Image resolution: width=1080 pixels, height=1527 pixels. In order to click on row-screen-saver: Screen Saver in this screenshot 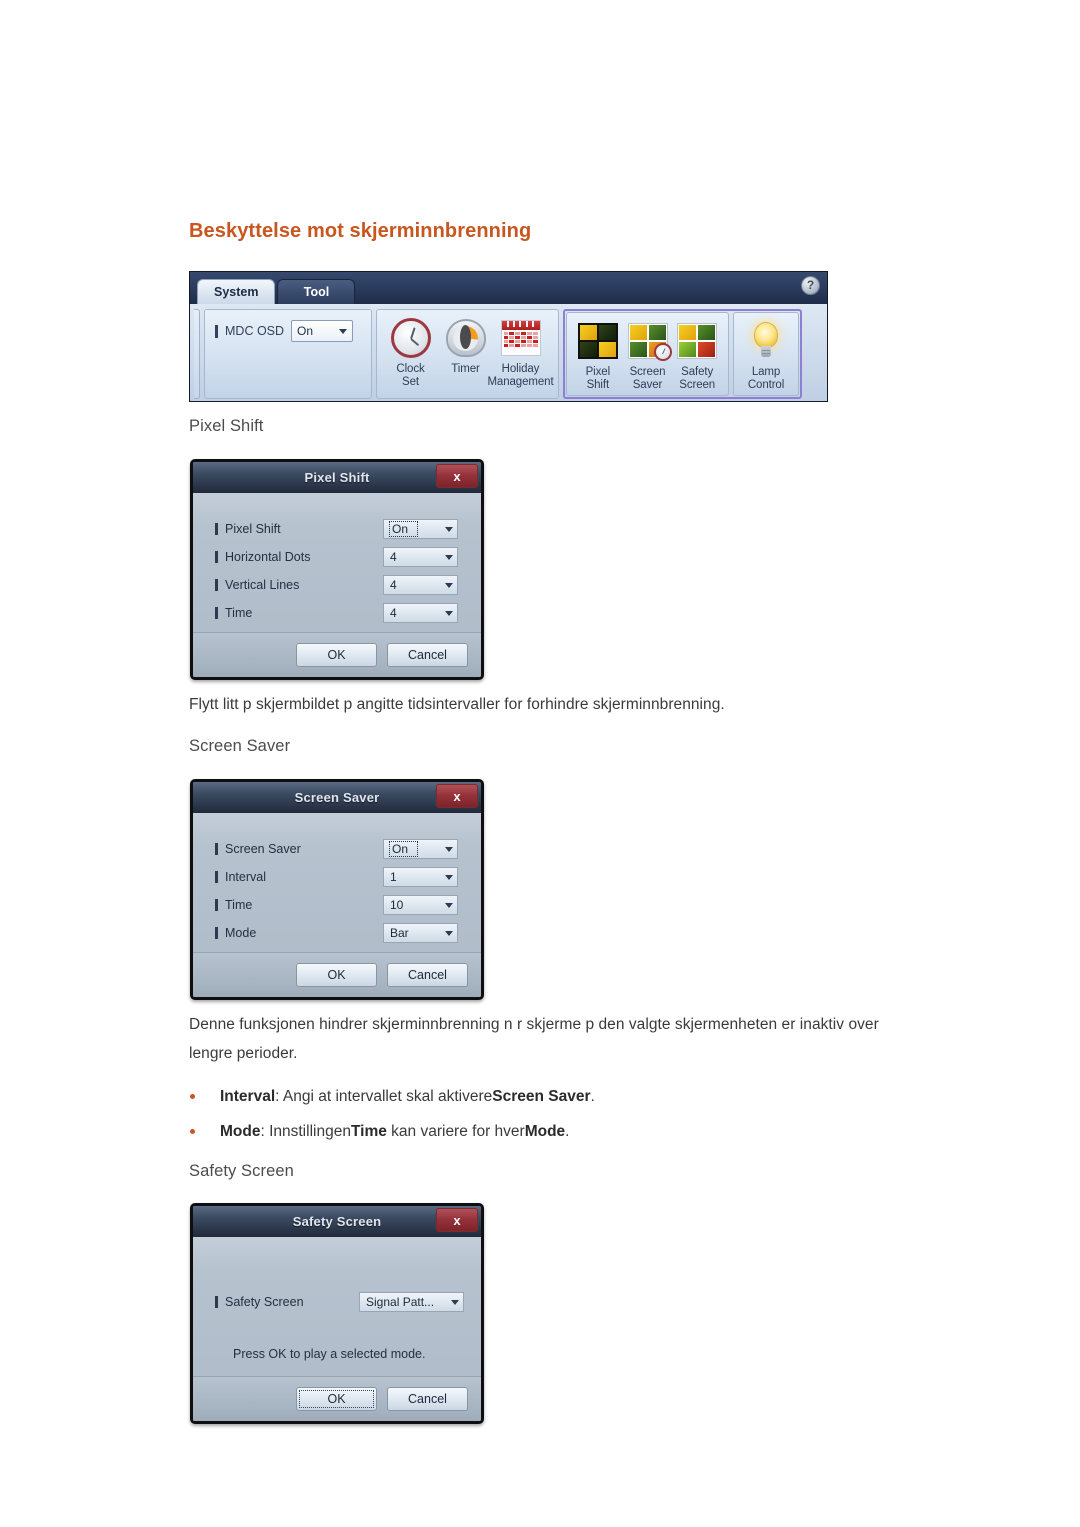, I will do `click(258, 849)`.